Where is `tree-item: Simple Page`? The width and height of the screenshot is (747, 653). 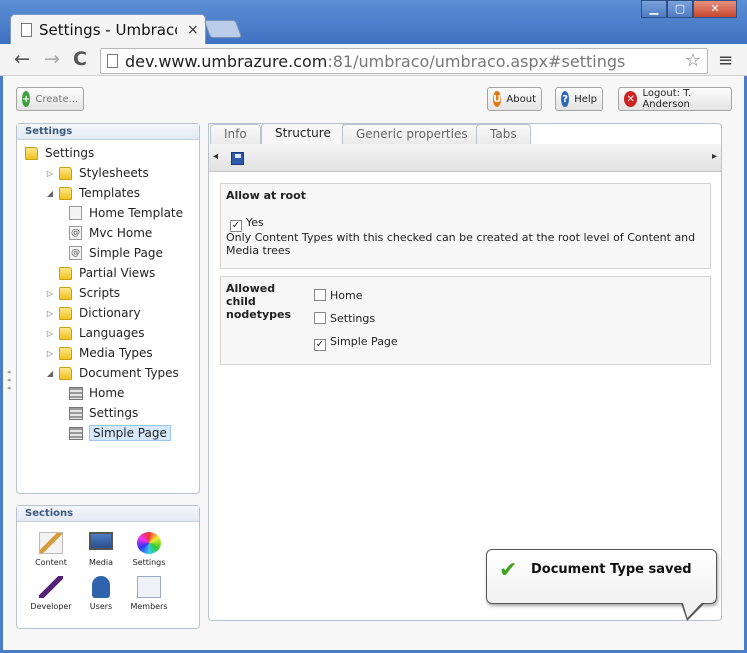 tree-item: Simple Page is located at coordinates (118, 433).